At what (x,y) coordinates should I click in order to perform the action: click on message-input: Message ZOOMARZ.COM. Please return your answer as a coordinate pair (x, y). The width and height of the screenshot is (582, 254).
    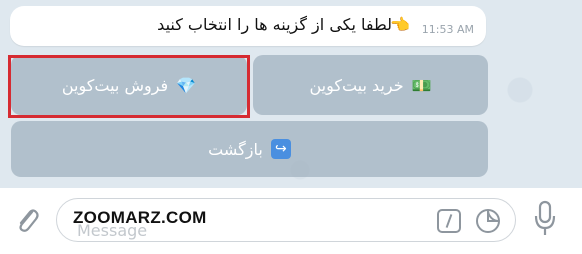
    Looking at the image, I should click on (286, 220).